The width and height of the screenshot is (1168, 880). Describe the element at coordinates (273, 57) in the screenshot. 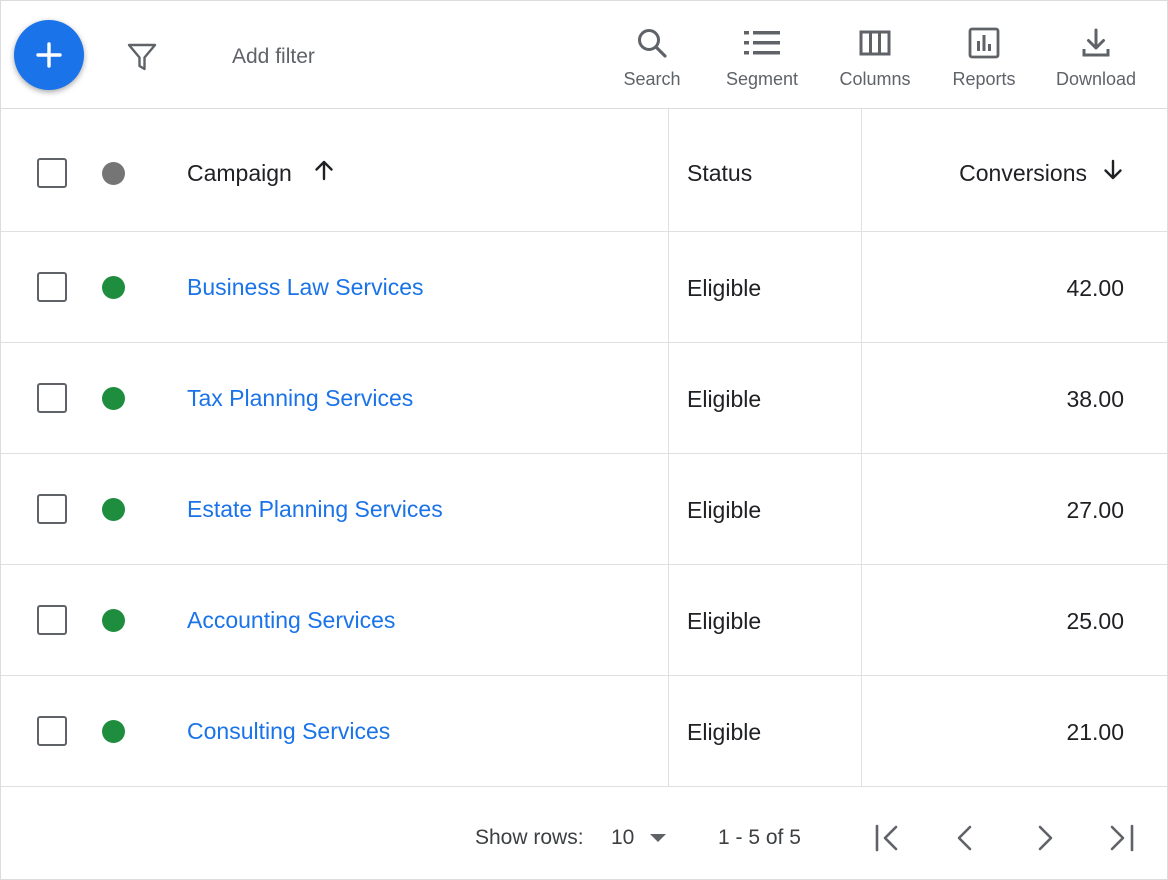

I see `add-filter-input: Add filter` at that location.